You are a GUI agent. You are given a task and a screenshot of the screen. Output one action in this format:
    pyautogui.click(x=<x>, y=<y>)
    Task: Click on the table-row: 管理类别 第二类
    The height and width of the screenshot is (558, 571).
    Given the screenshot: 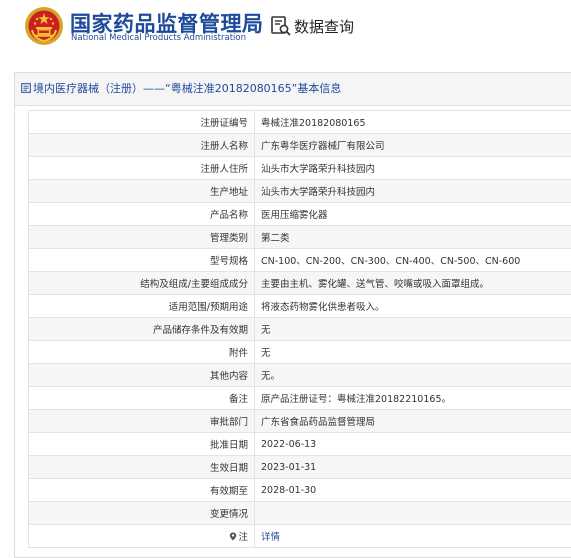 What is the action you would take?
    pyautogui.click(x=299, y=237)
    